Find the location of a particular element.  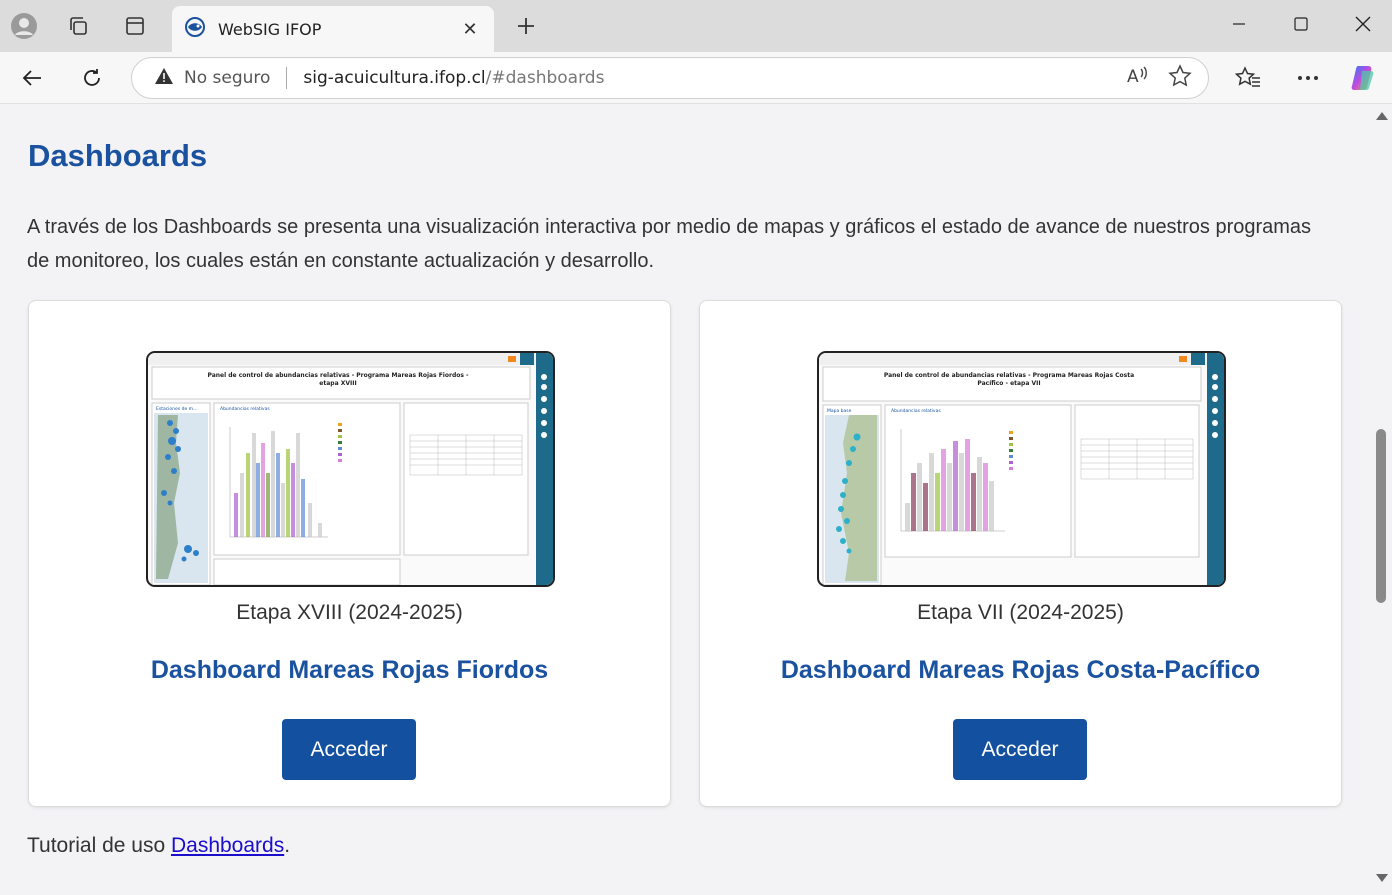

refresh-icon is located at coordinates (92, 78).